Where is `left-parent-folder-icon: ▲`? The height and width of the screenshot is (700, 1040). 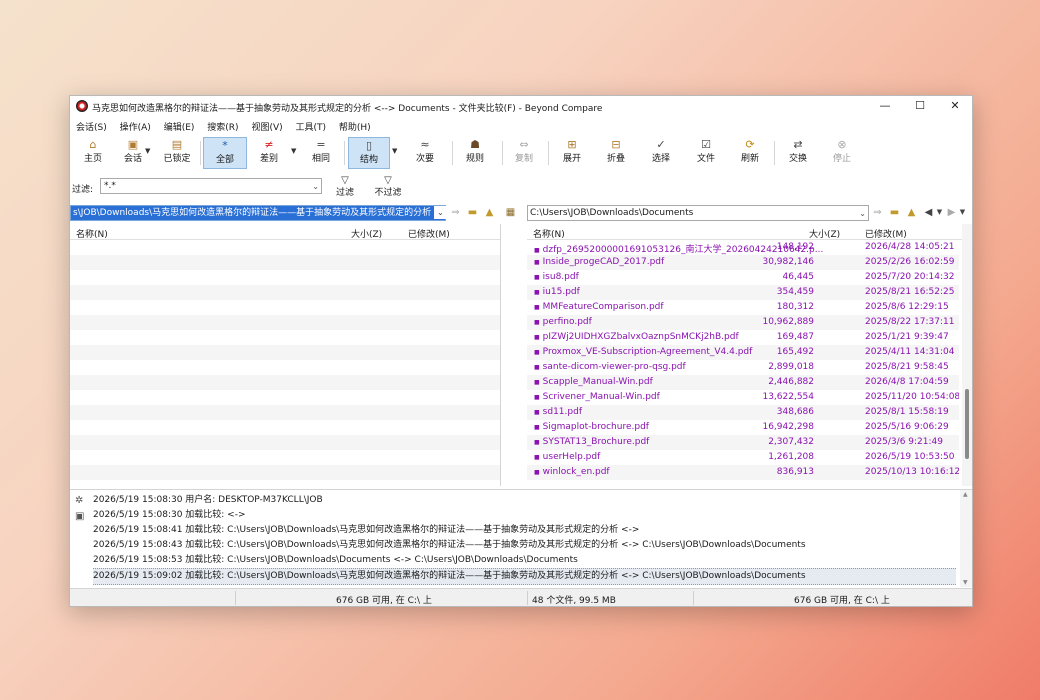 left-parent-folder-icon: ▲ is located at coordinates (489, 212).